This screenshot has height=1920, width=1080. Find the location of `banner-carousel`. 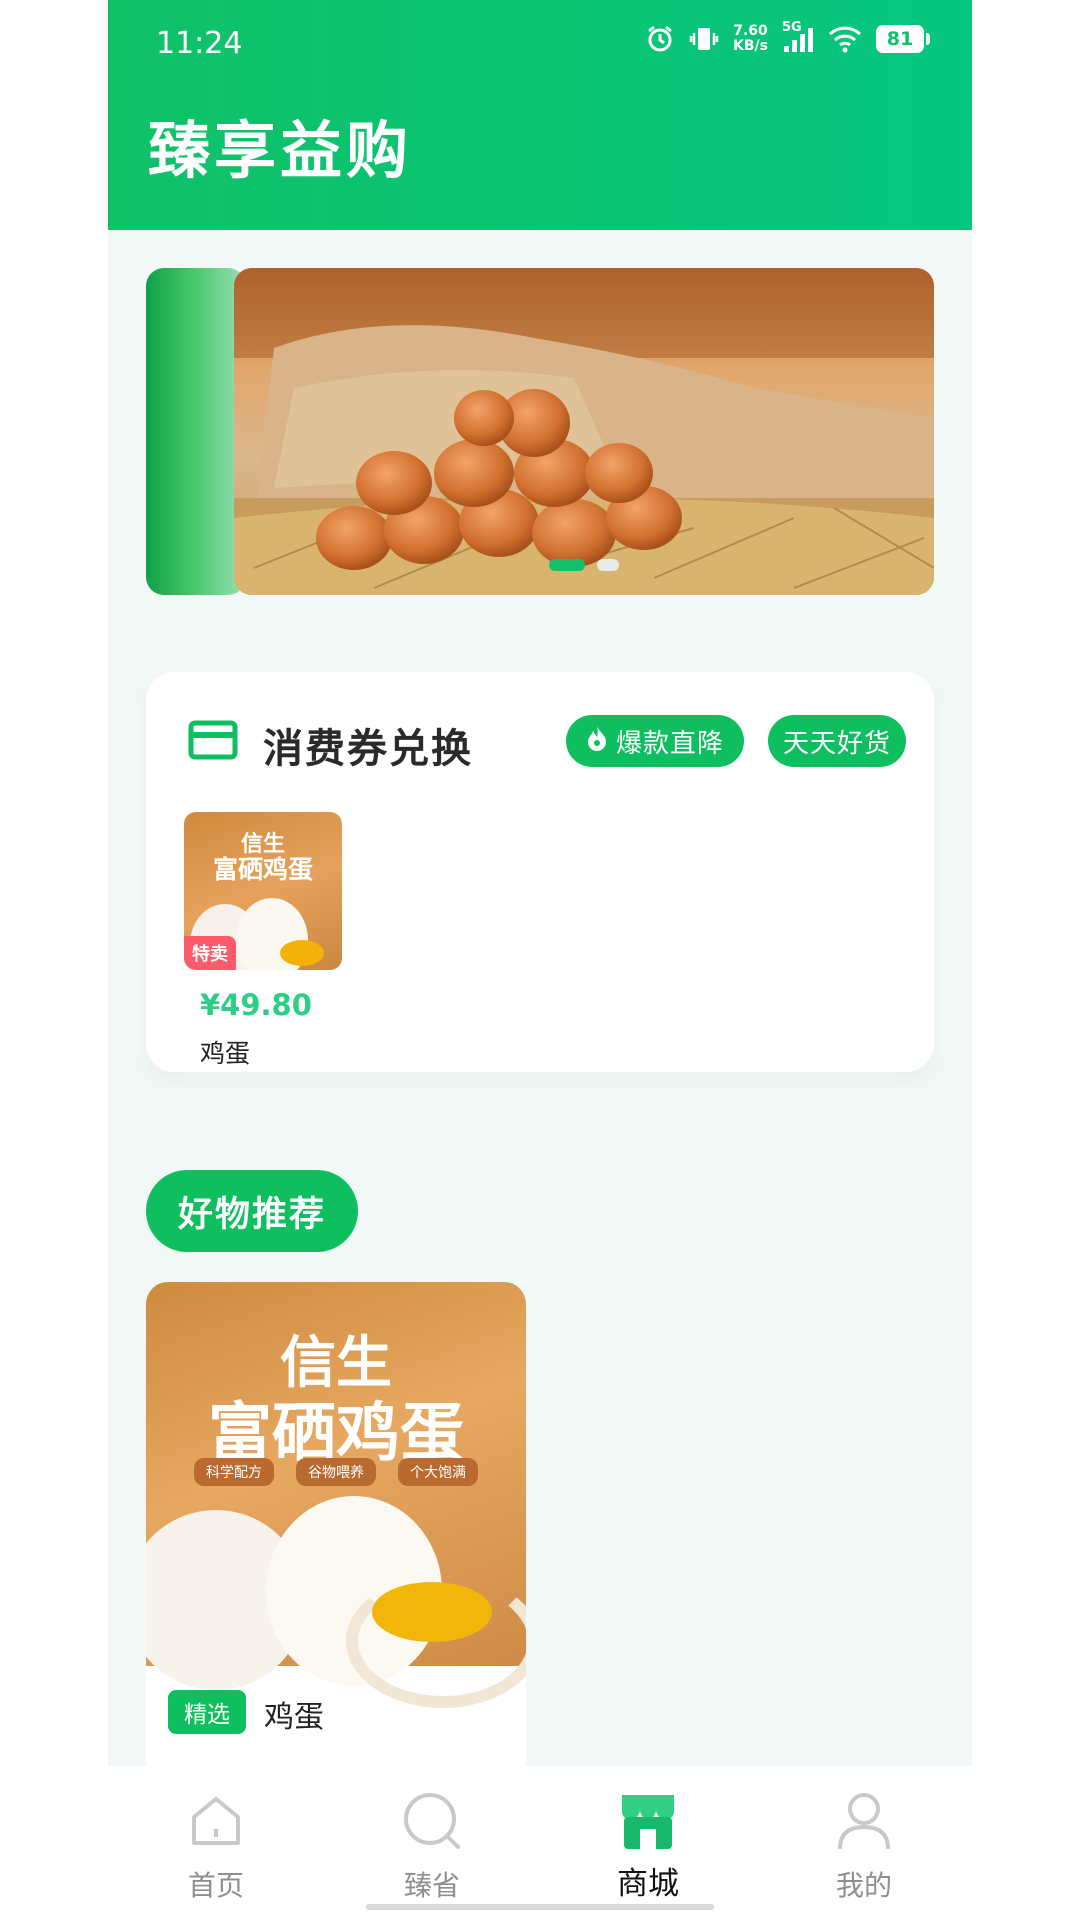

banner-carousel is located at coordinates (584, 431).